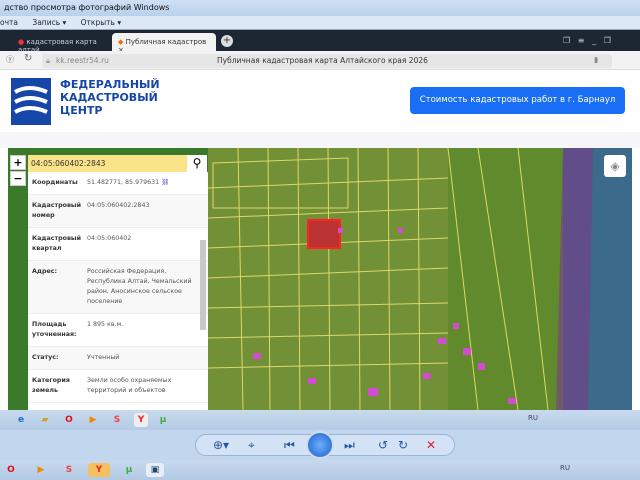 The height and width of the screenshot is (480, 640). Describe the element at coordinates (21, 42) in the screenshot. I see `yandex-icon: ●` at that location.